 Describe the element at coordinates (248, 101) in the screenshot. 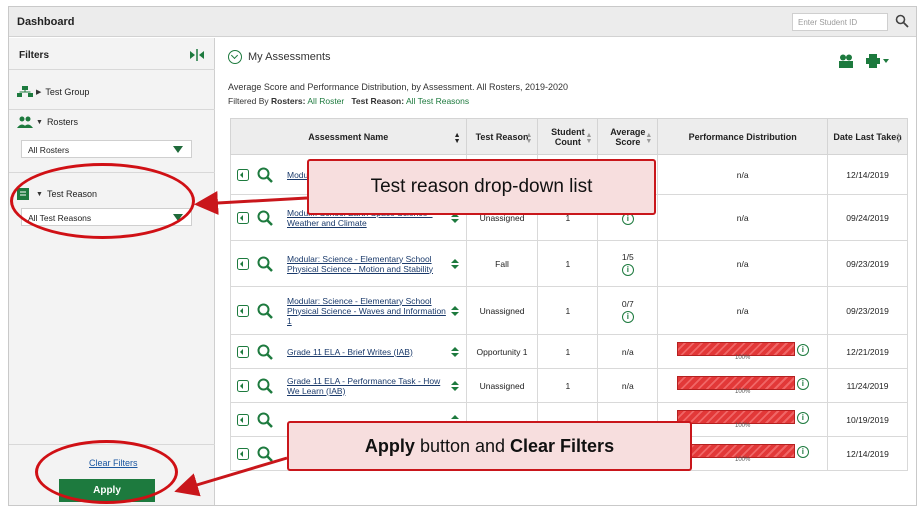

I see `filtered-prefix: Filtered By` at that location.